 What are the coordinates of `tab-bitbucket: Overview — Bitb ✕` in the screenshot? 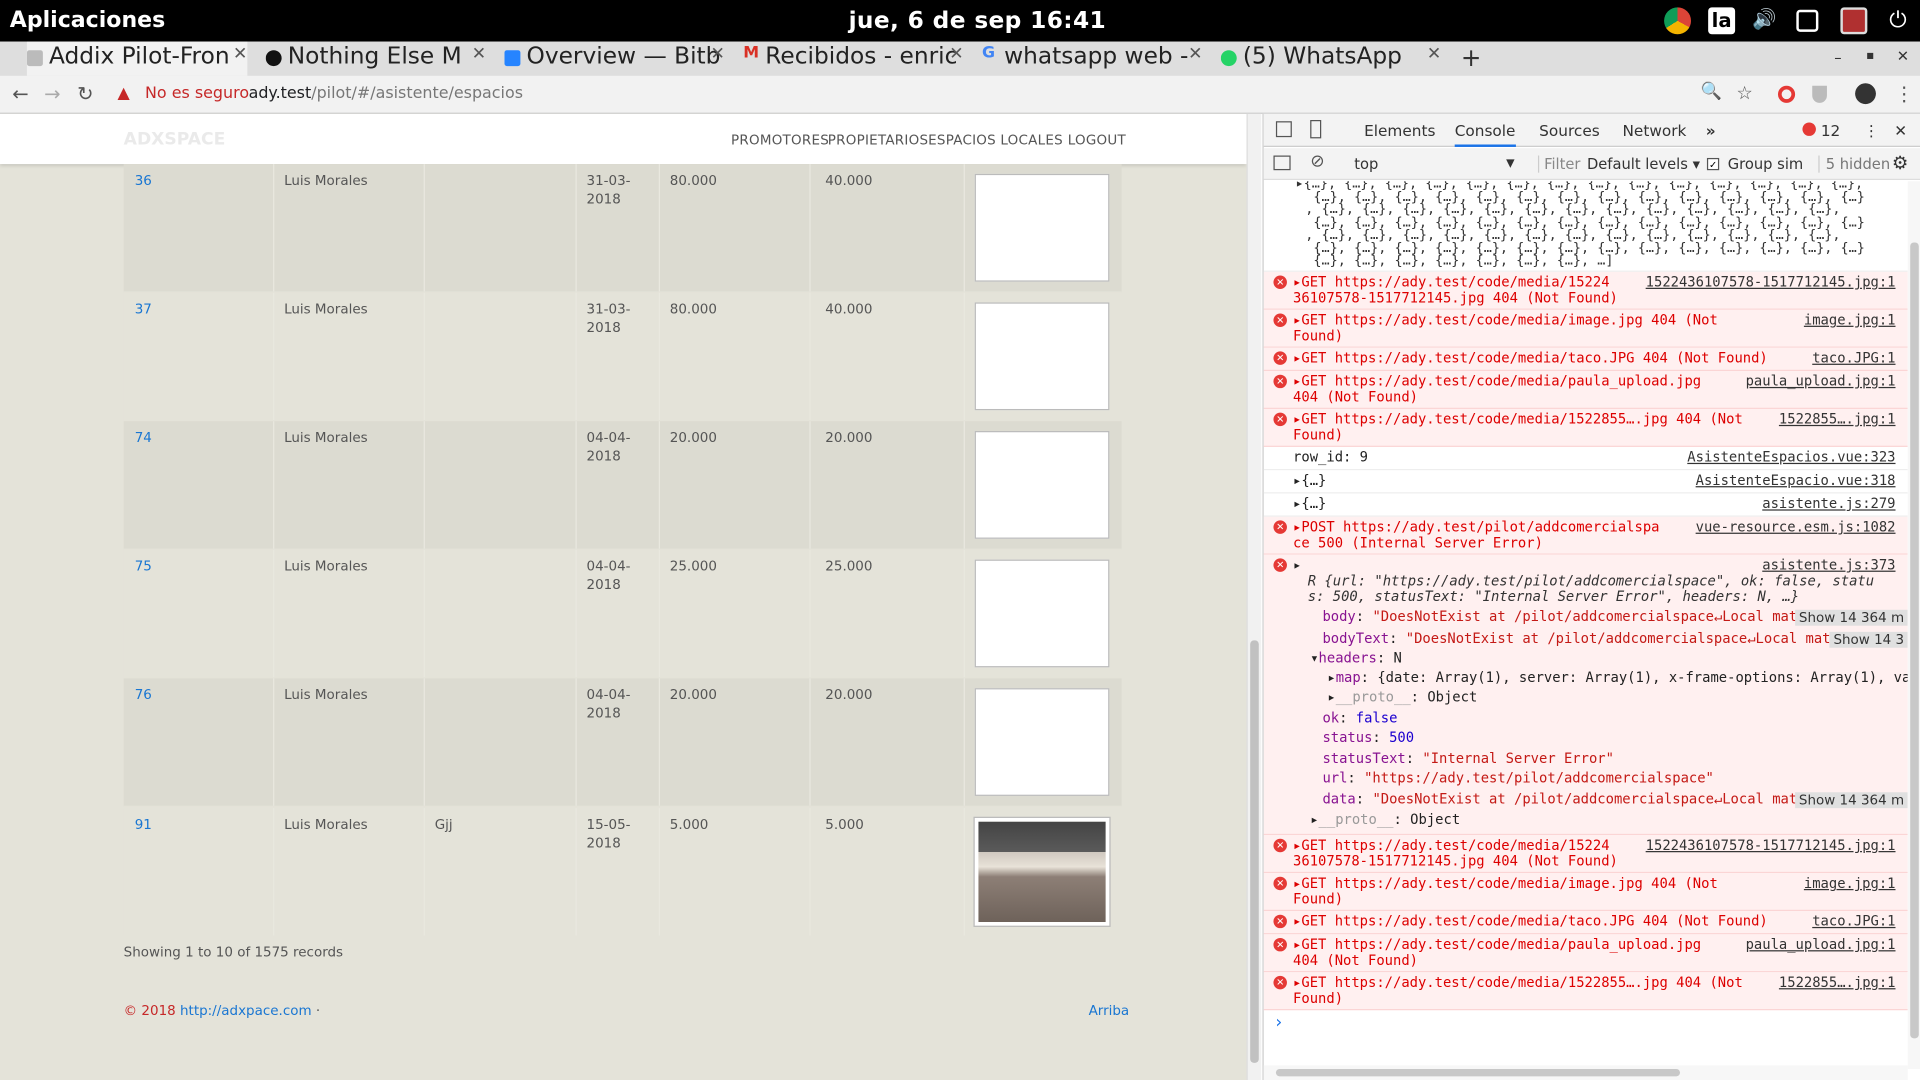 It's located at (614, 59).